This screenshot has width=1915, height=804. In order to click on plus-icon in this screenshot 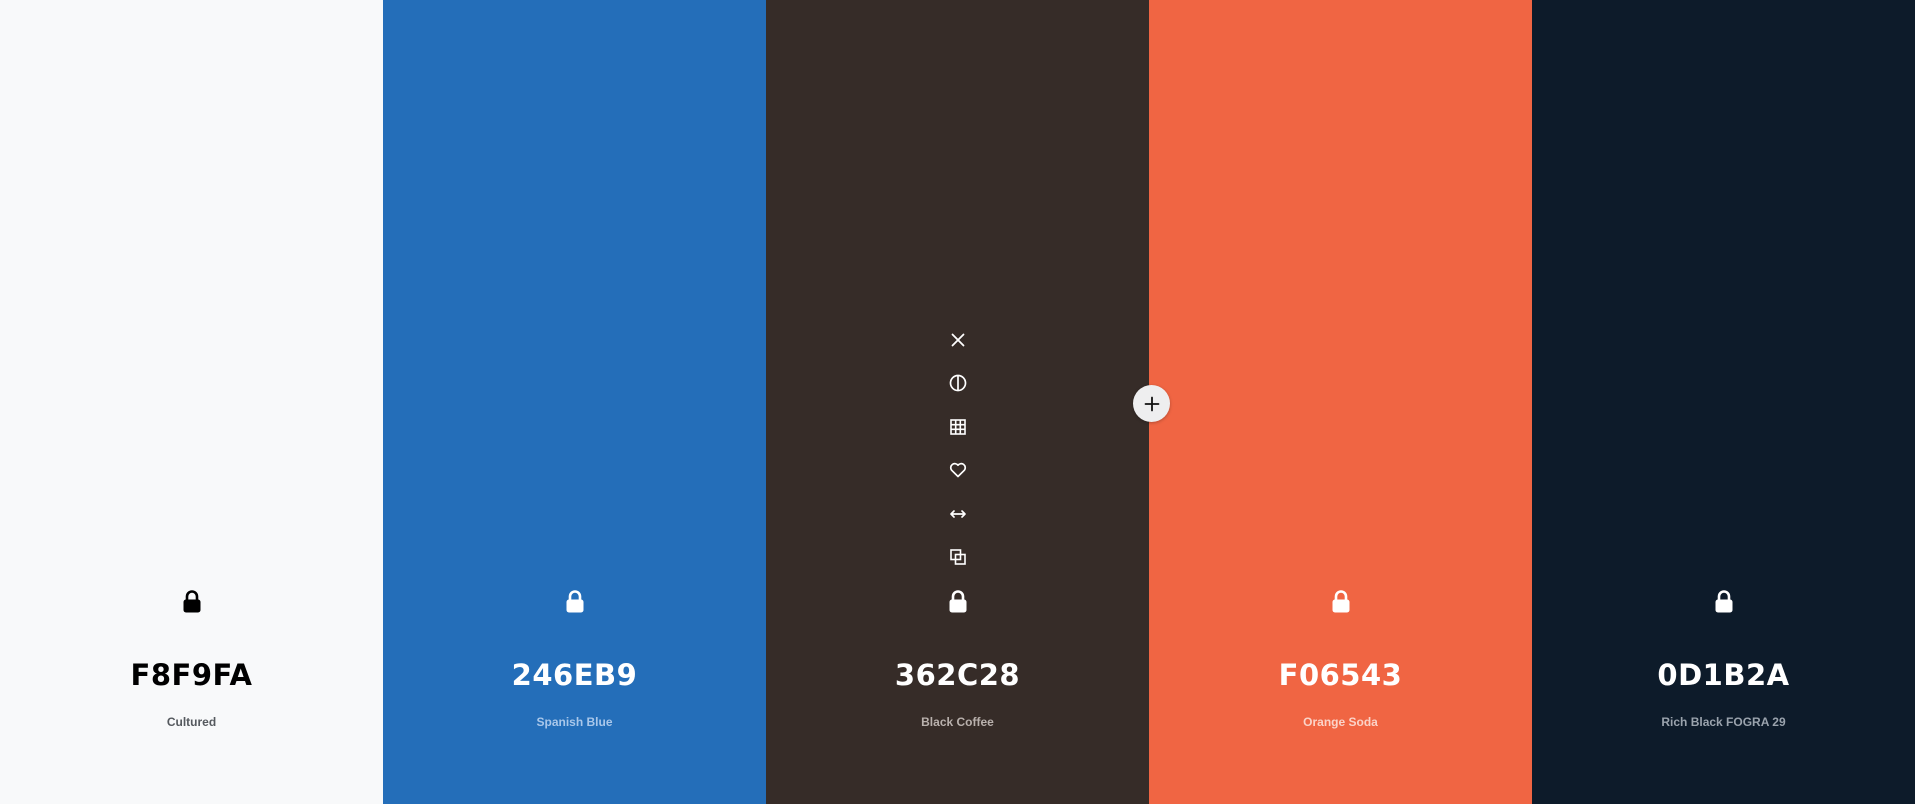, I will do `click(1151, 403)`.